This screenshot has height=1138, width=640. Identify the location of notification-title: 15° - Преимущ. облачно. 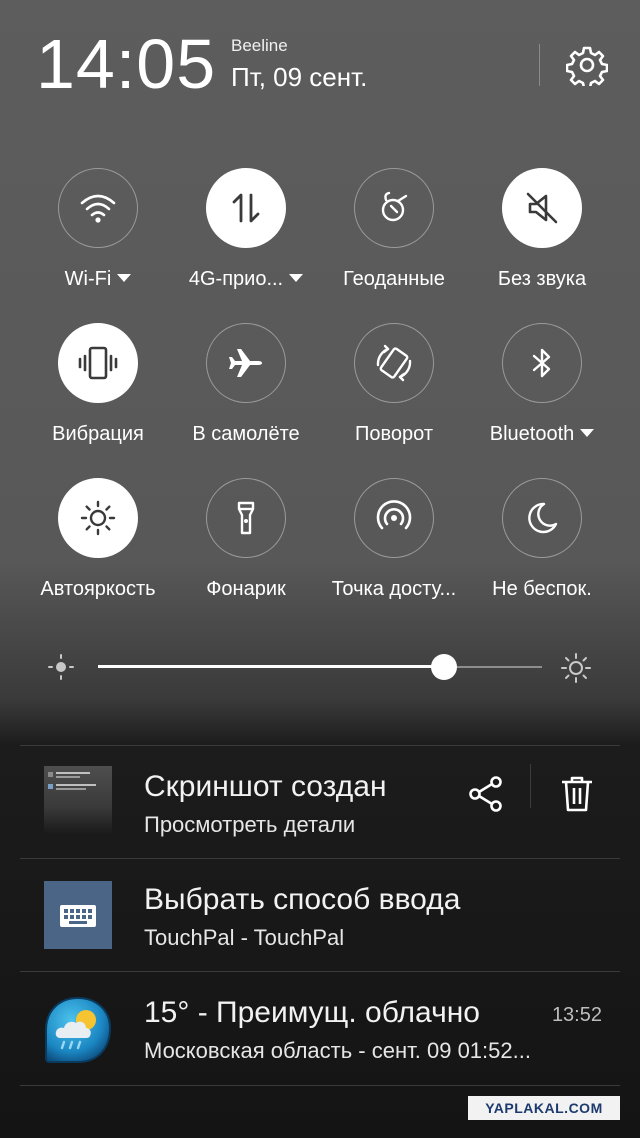
(312, 1012).